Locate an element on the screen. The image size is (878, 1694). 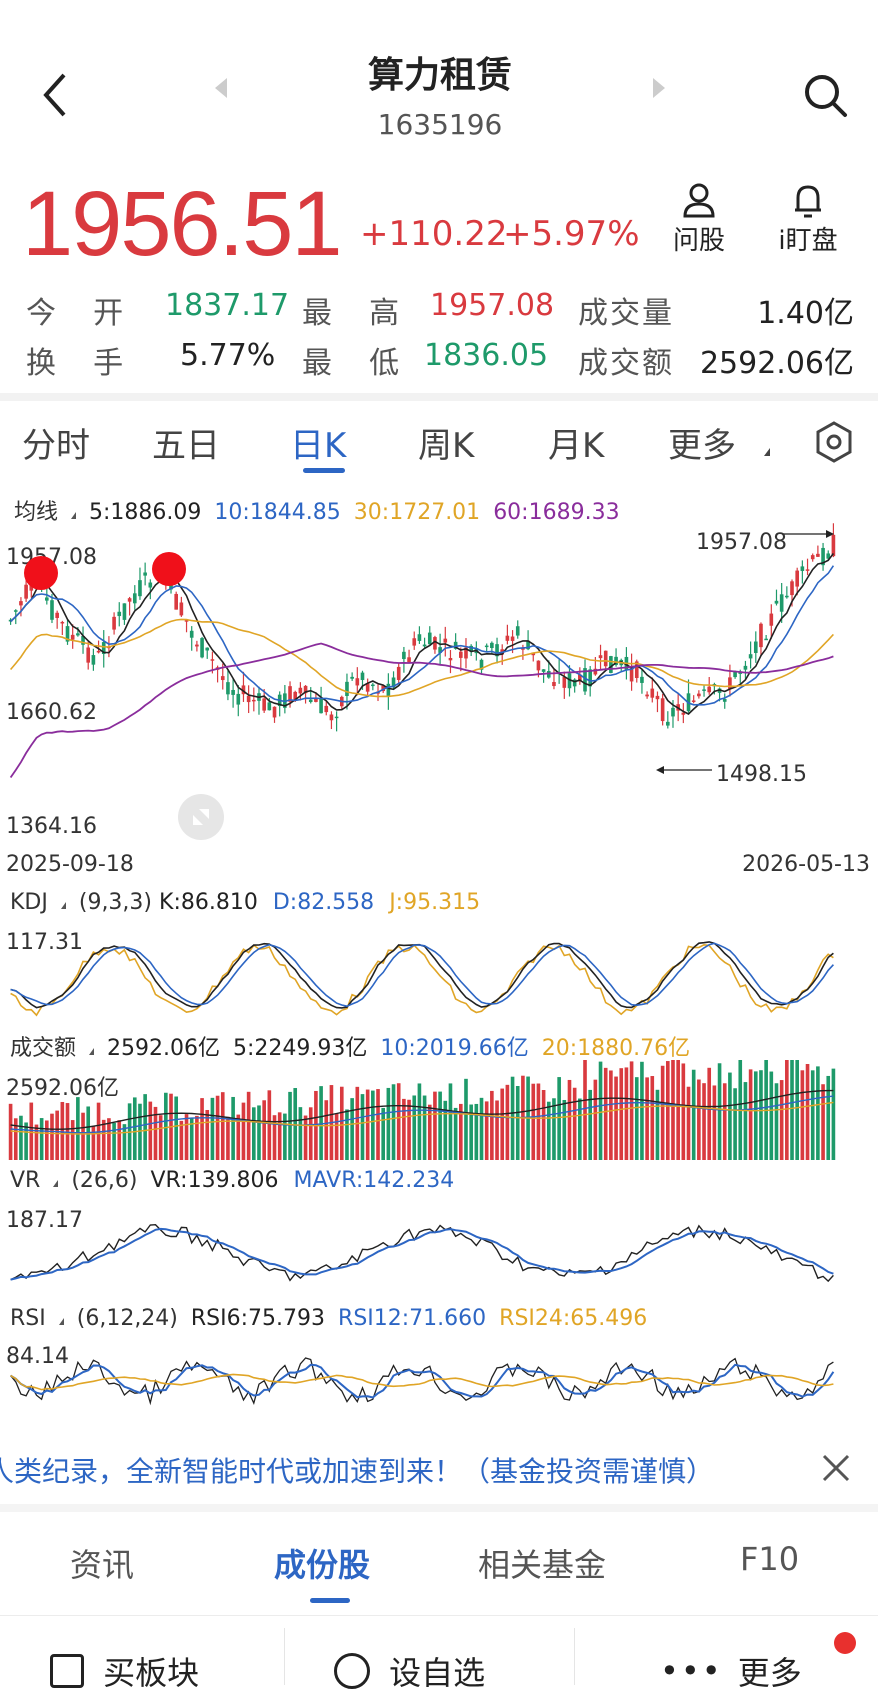
person-icon is located at coordinates (699, 200).